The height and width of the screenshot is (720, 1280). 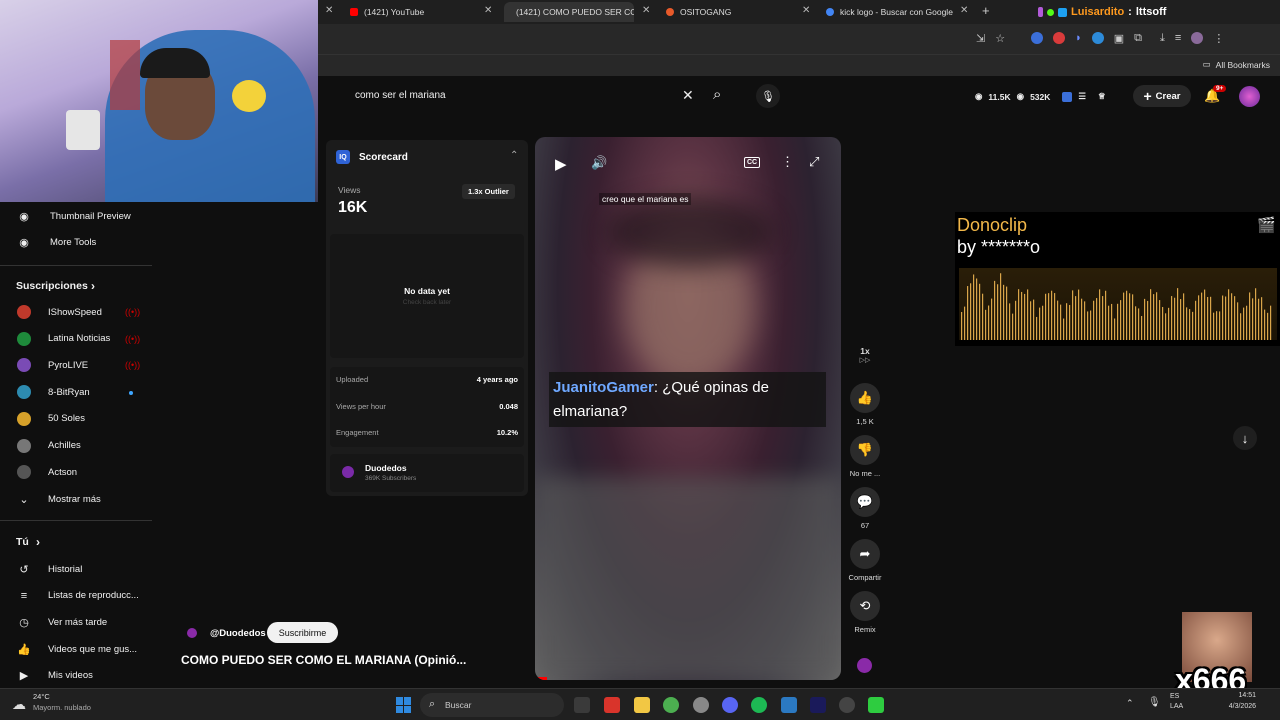 I want to click on install-app-icon: ⇲, so click(x=980, y=38).